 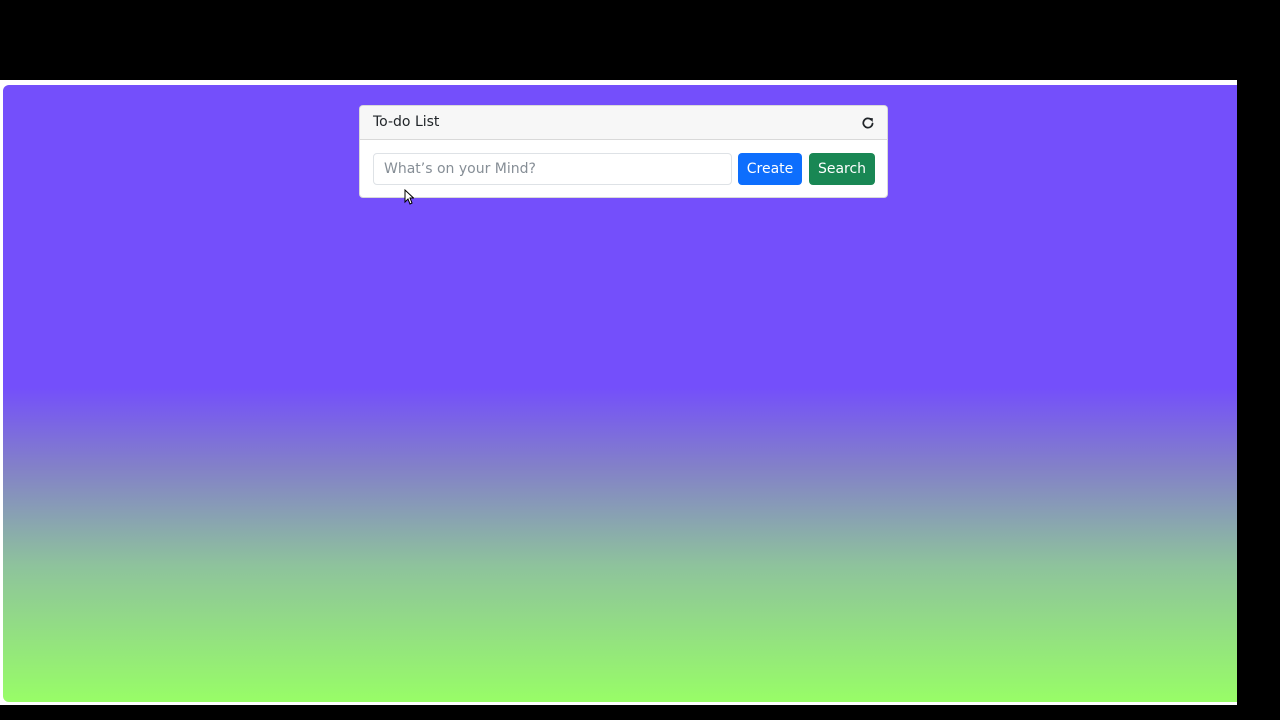 I want to click on bottom-black-strip, so click(x=640, y=712).